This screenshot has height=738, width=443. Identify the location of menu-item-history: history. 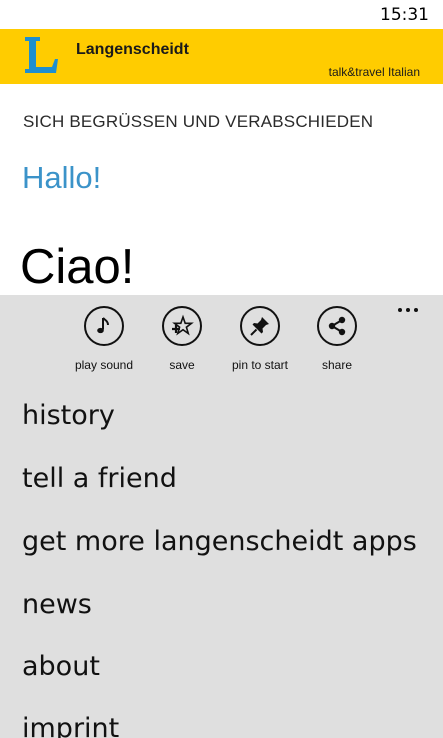
(68, 415).